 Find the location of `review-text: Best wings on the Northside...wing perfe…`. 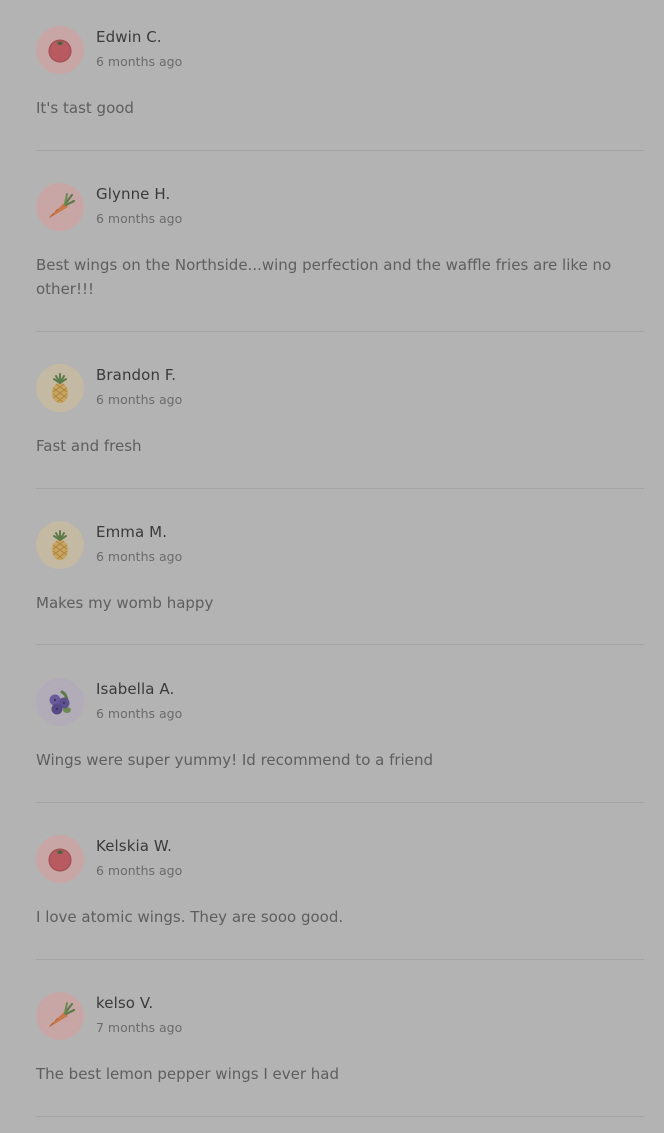

review-text: Best wings on the Northside...wing perfe… is located at coordinates (324, 277).